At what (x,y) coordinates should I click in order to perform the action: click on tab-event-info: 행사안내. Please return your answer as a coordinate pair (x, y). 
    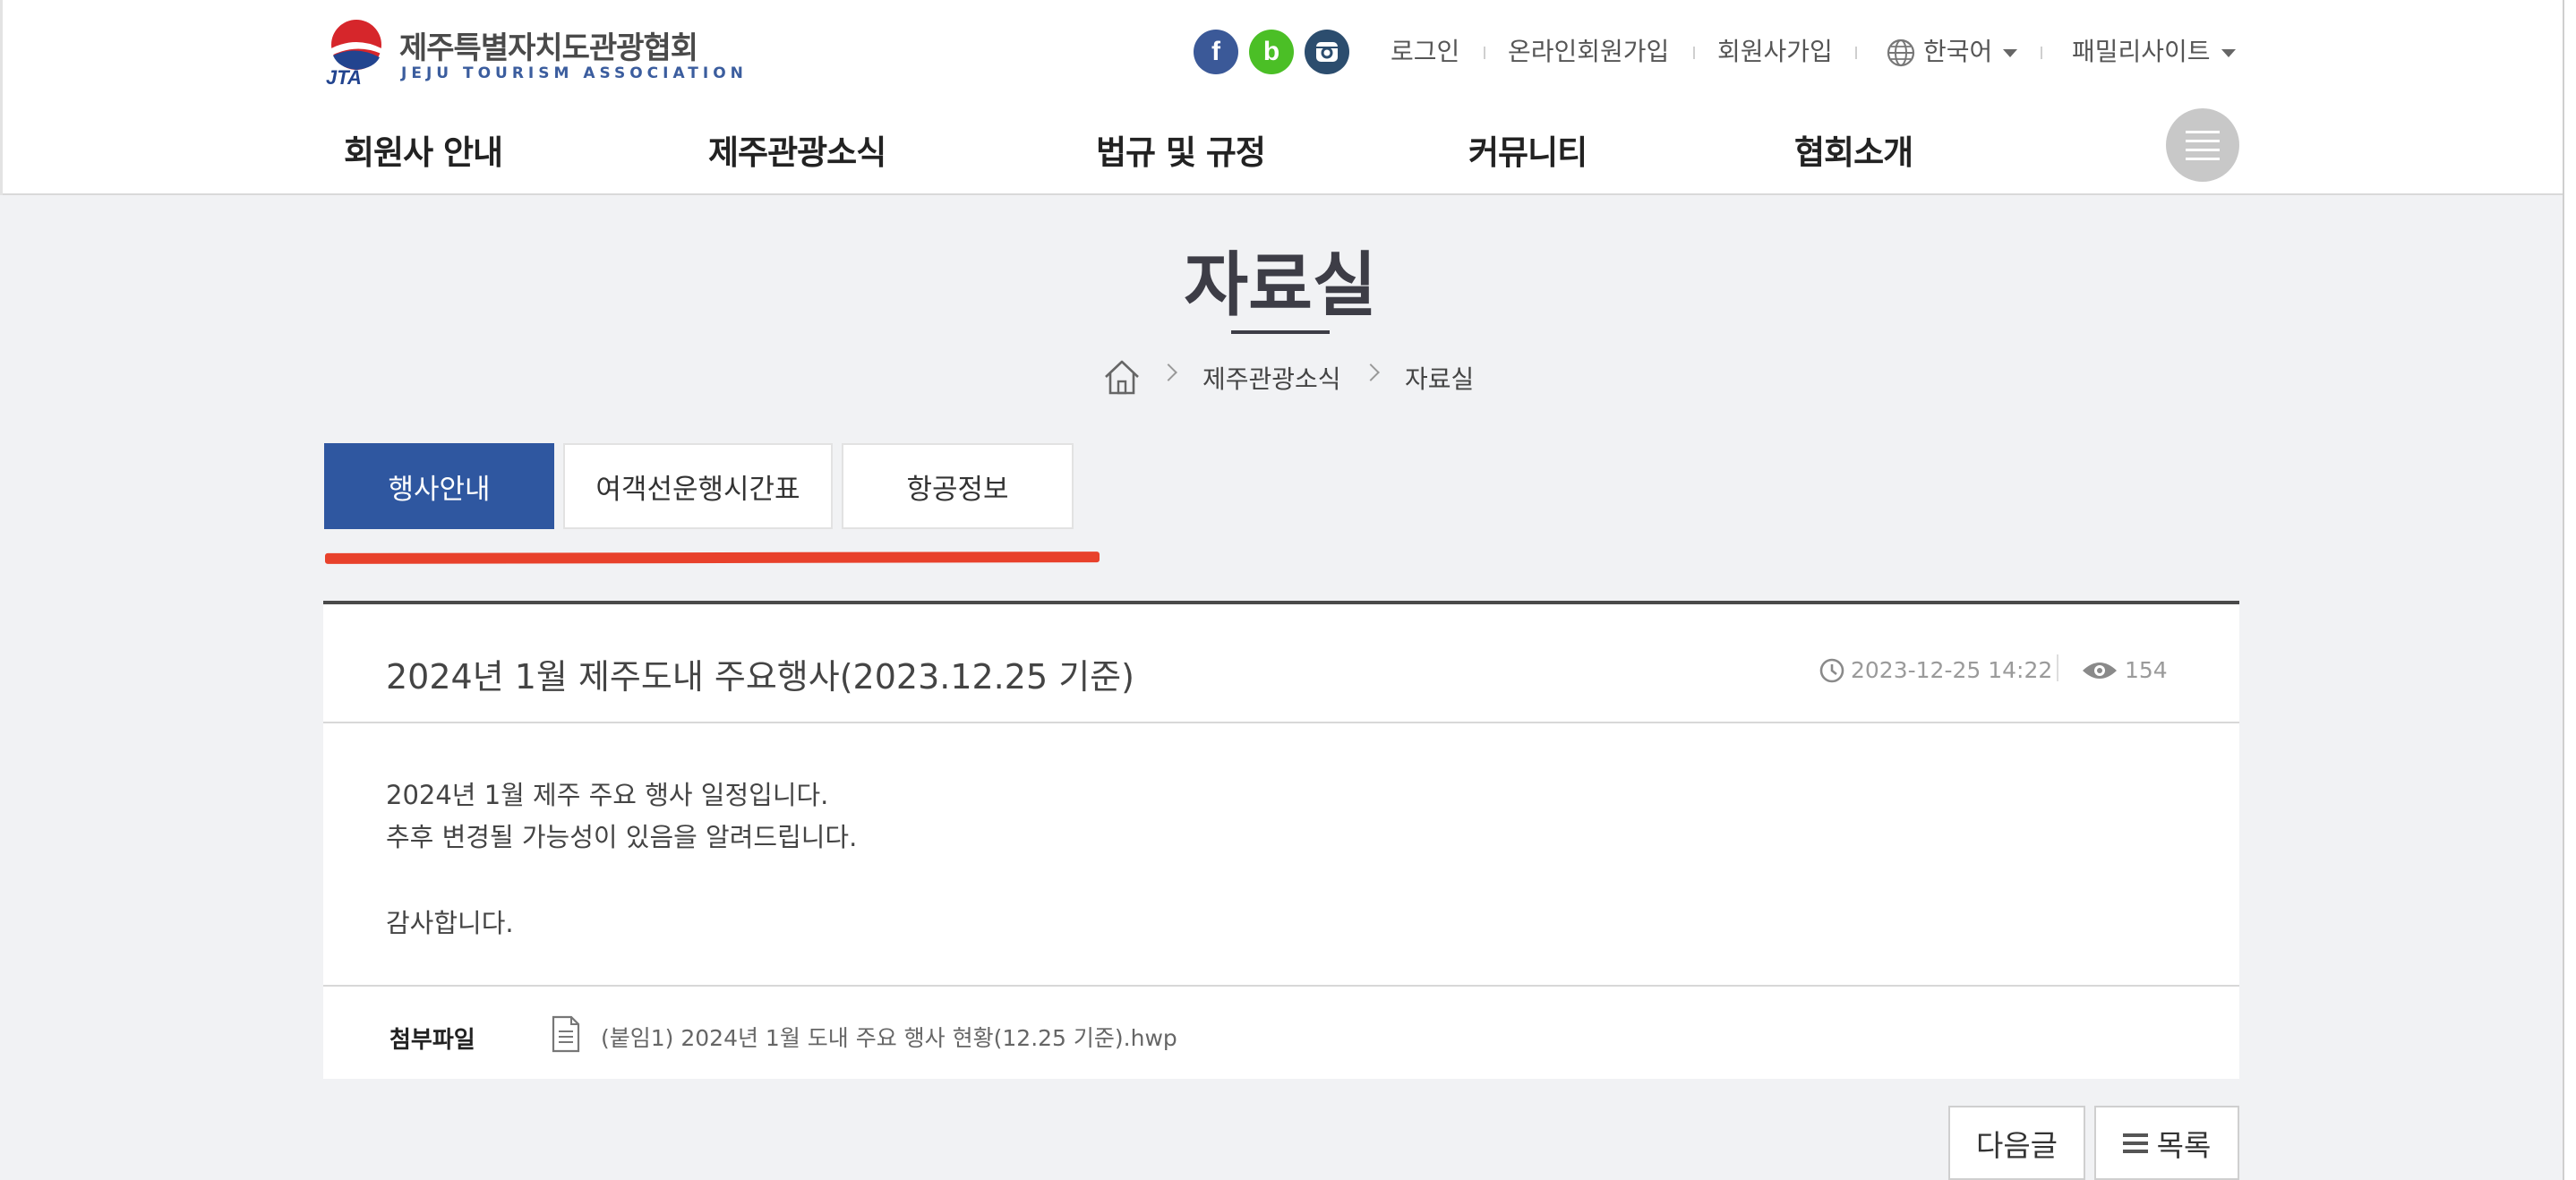
    Looking at the image, I should click on (439, 486).